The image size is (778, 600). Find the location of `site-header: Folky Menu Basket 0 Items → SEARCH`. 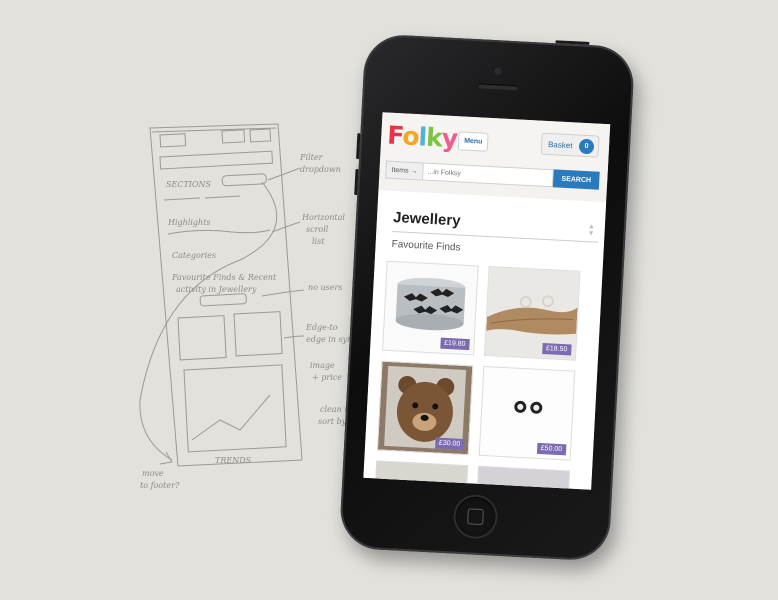

site-header: Folky Menu Basket 0 Items → SEARCH is located at coordinates (495, 151).